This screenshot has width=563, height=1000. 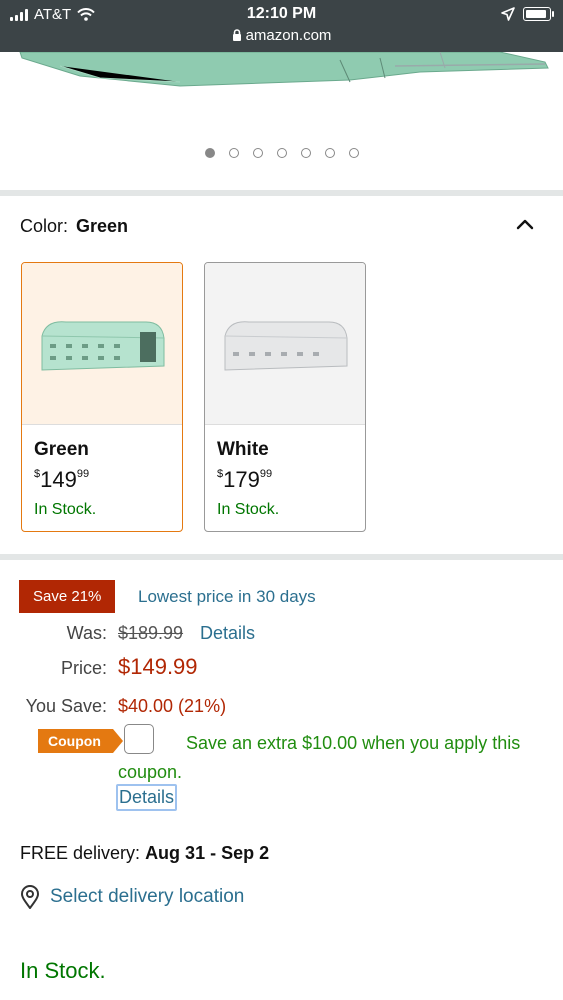 I want to click on color-option-white: White $17999 In Stock., so click(x=285, y=397).